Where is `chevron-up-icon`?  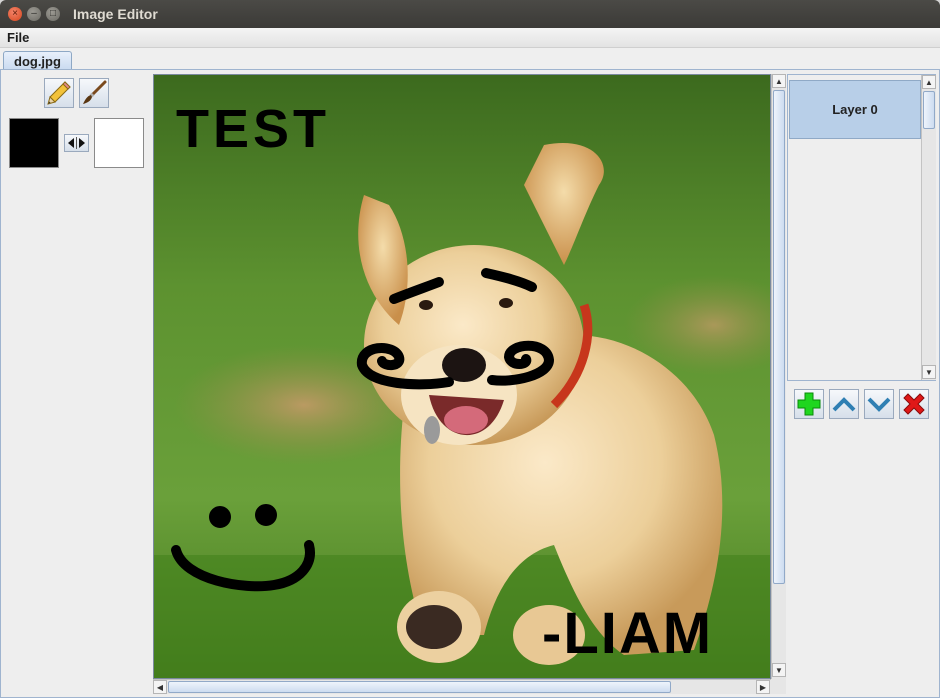
chevron-up-icon is located at coordinates (844, 404).